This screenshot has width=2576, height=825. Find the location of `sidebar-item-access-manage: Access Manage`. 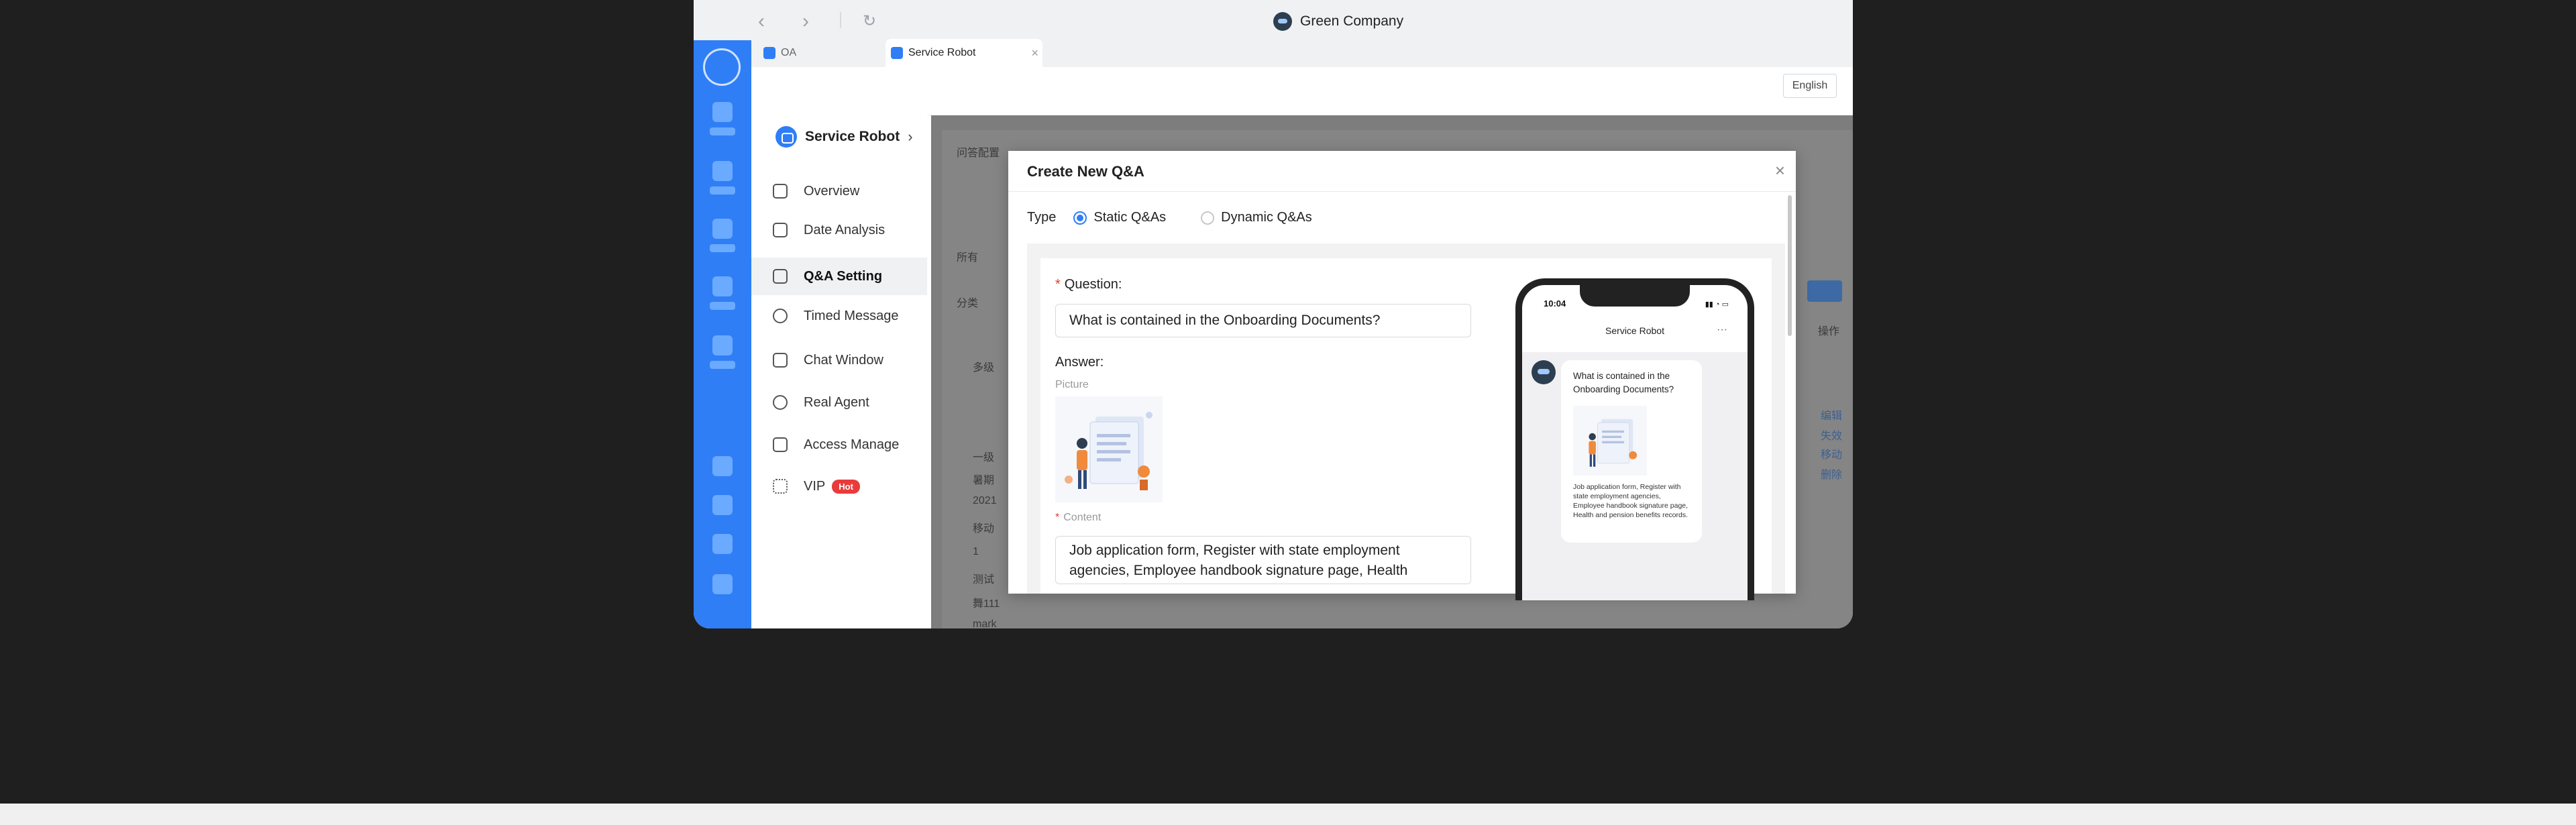

sidebar-item-access-manage: Access Manage is located at coordinates (839, 445).